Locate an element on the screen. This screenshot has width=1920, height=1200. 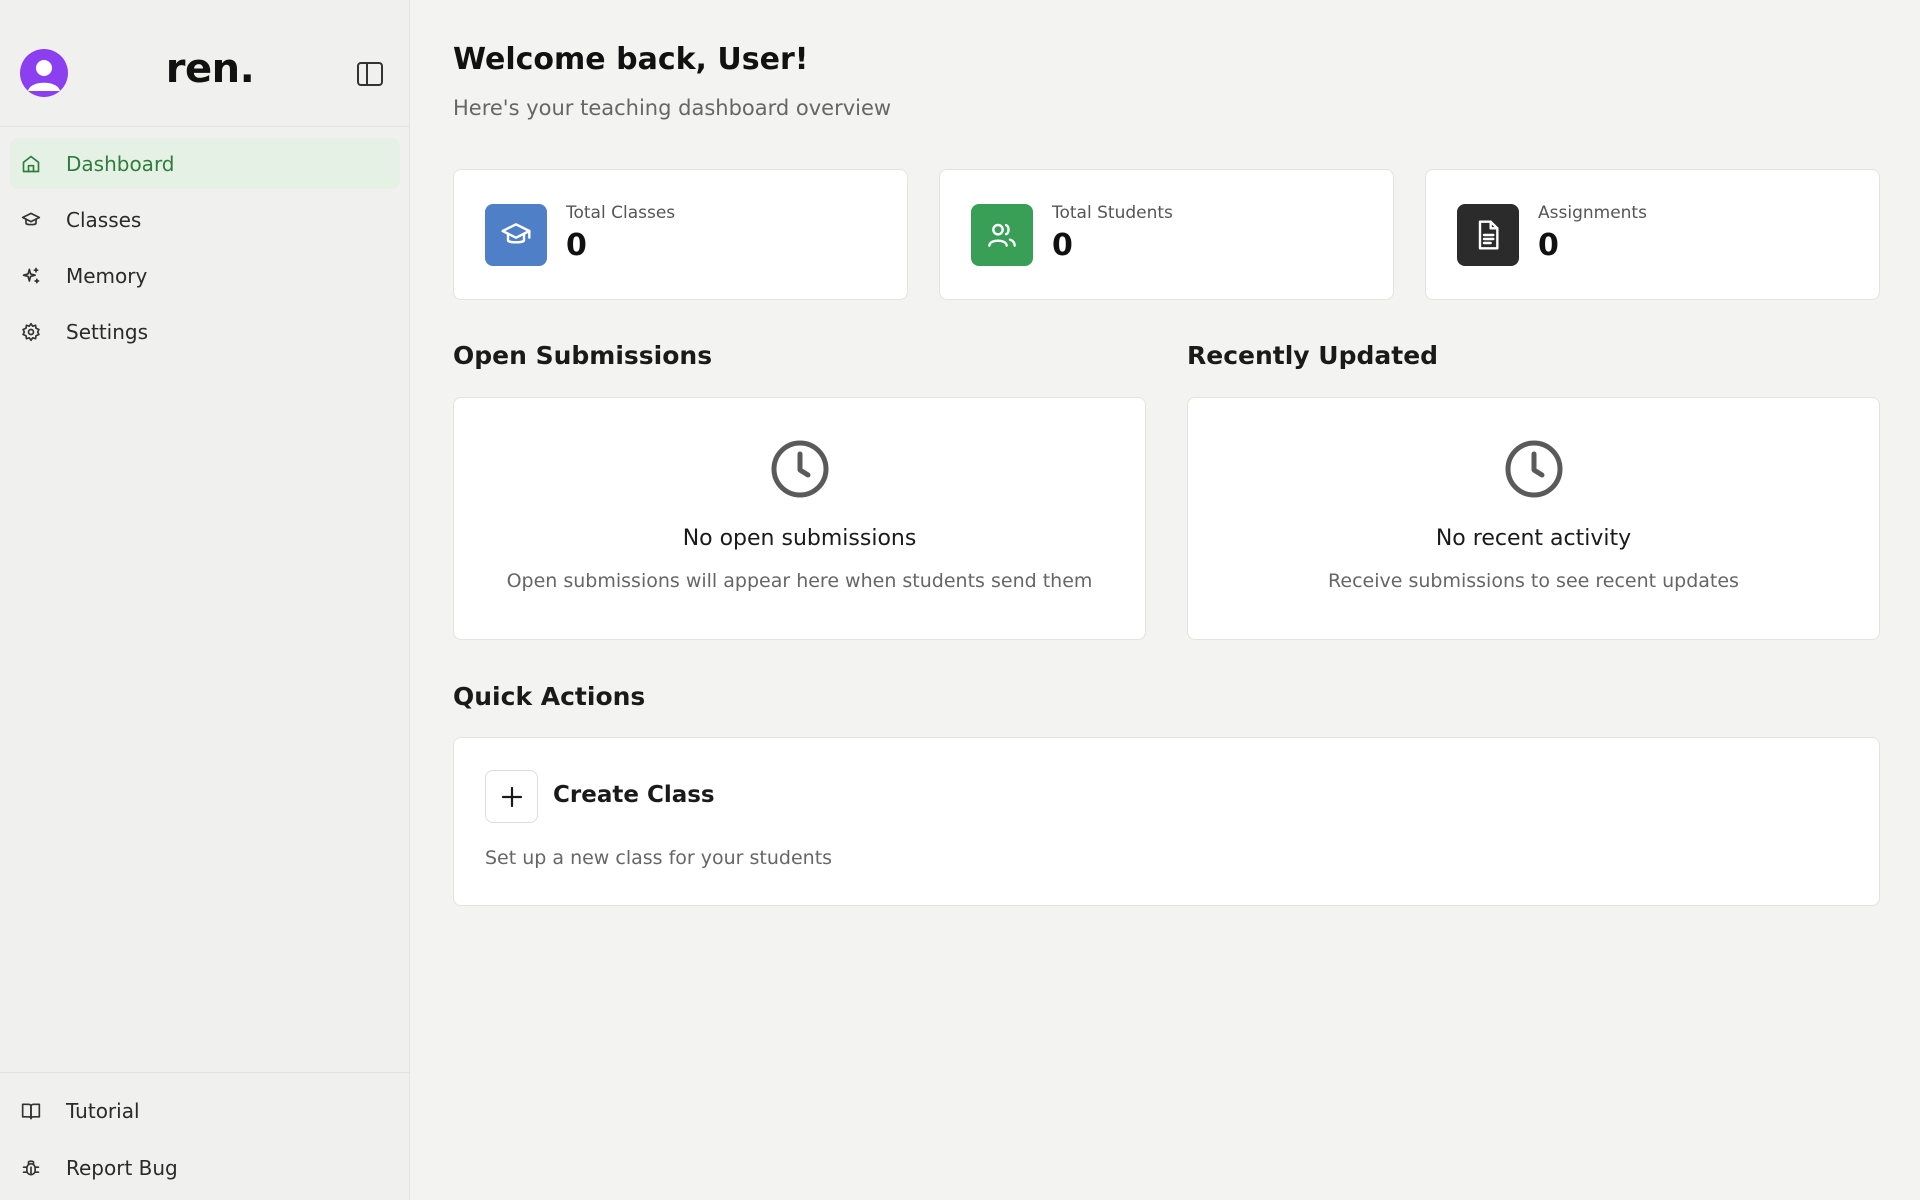
sidebar-item-label: Tutorial is located at coordinates (103, 1110).